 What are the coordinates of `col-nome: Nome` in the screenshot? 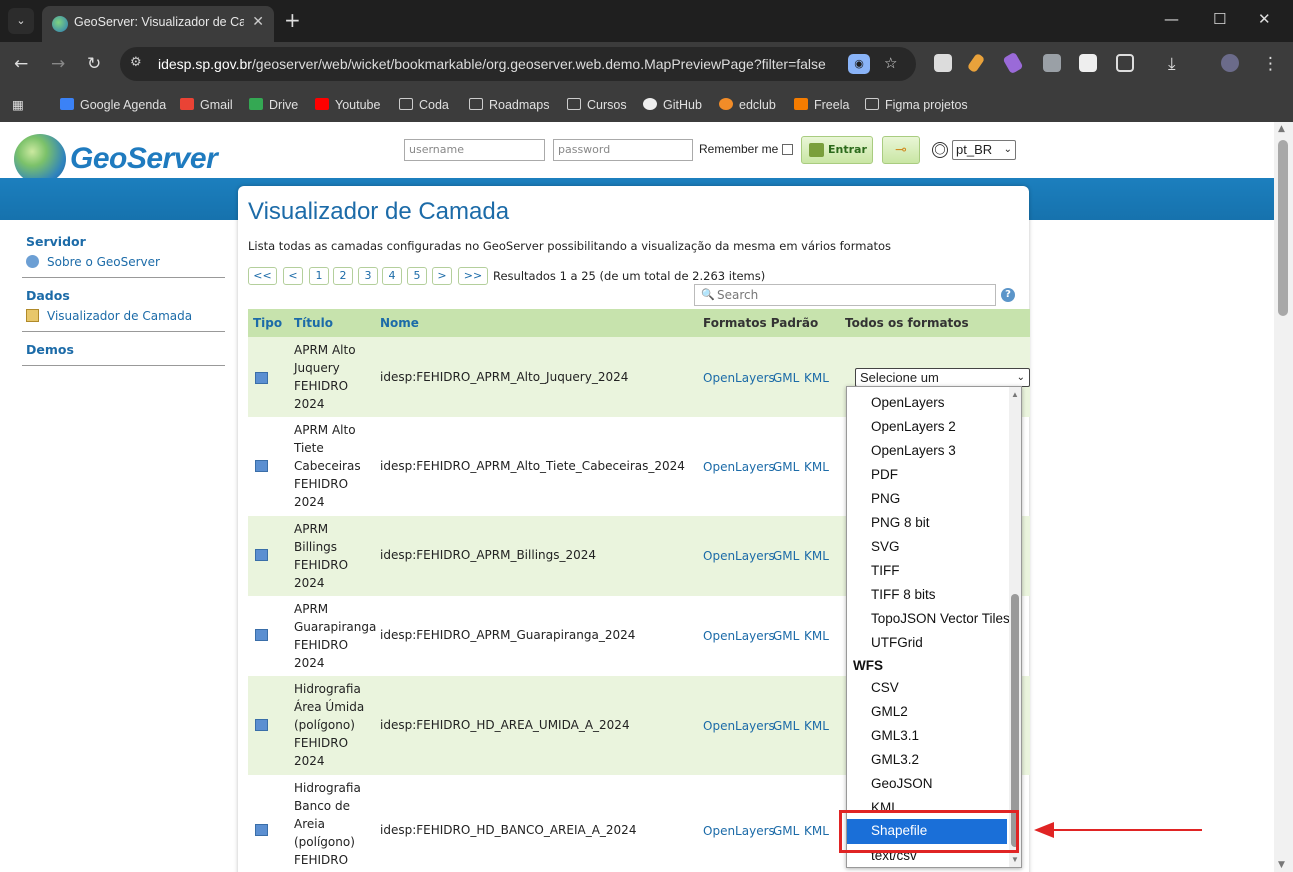 It's located at (399, 323).